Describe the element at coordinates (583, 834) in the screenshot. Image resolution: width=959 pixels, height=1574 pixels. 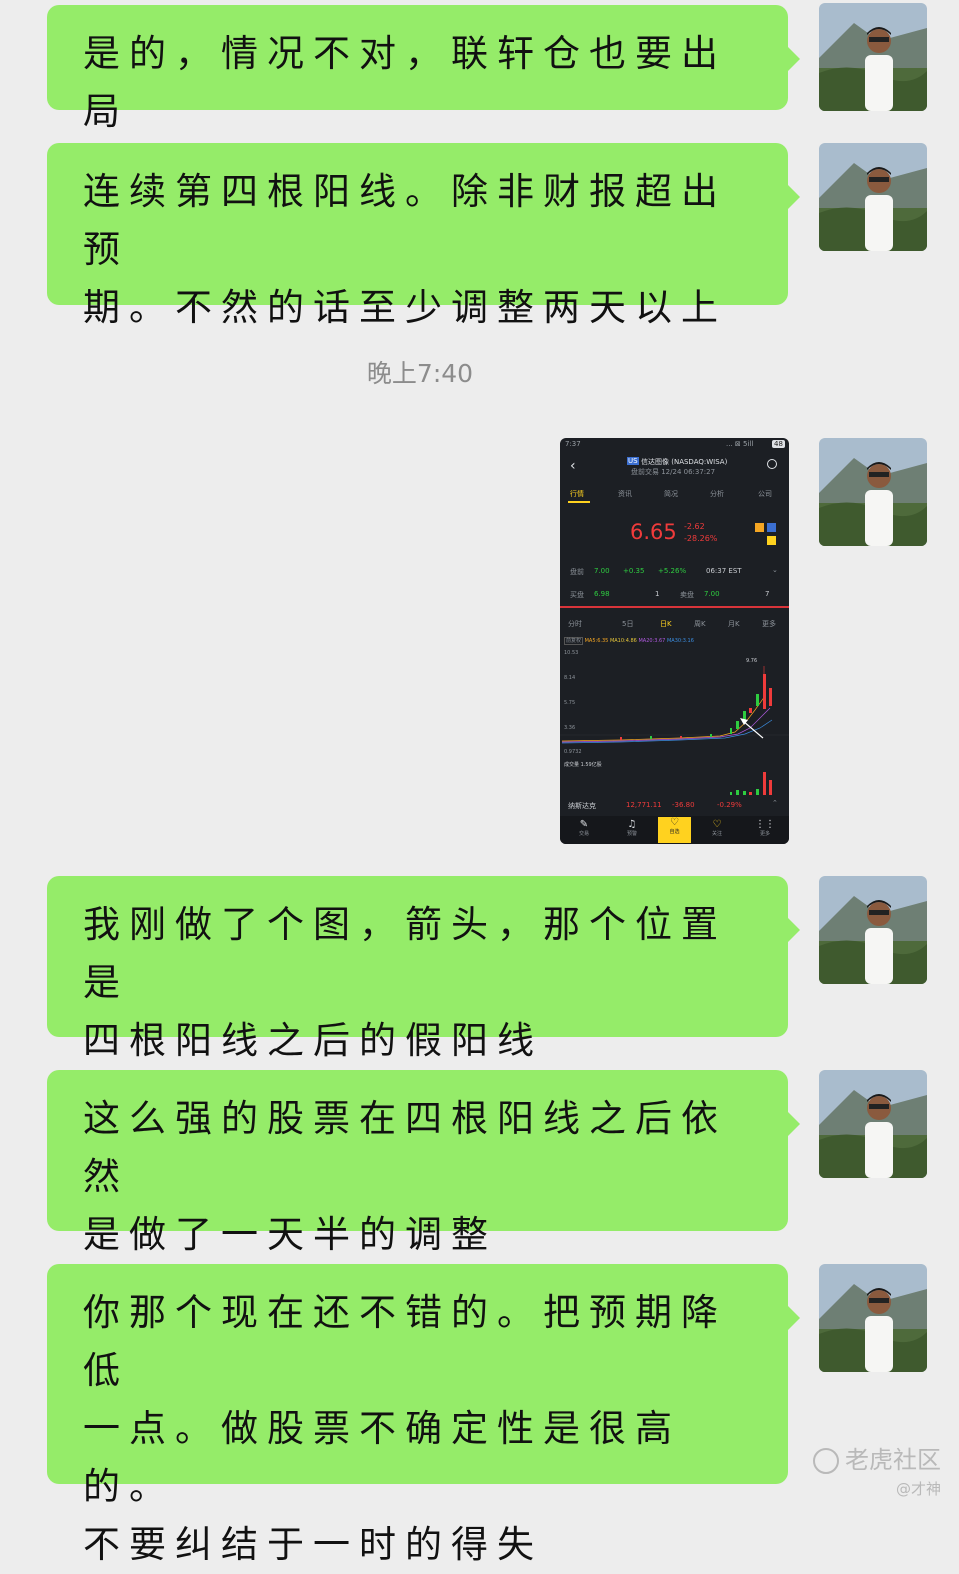
I see `nav-label: 交易` at that location.